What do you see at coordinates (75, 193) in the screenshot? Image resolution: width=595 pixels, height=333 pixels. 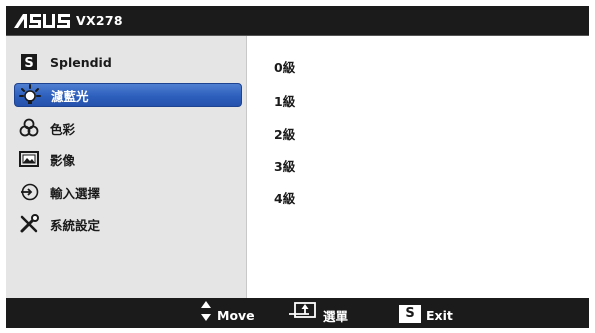 I see `menu-label: 輸入選擇` at bounding box center [75, 193].